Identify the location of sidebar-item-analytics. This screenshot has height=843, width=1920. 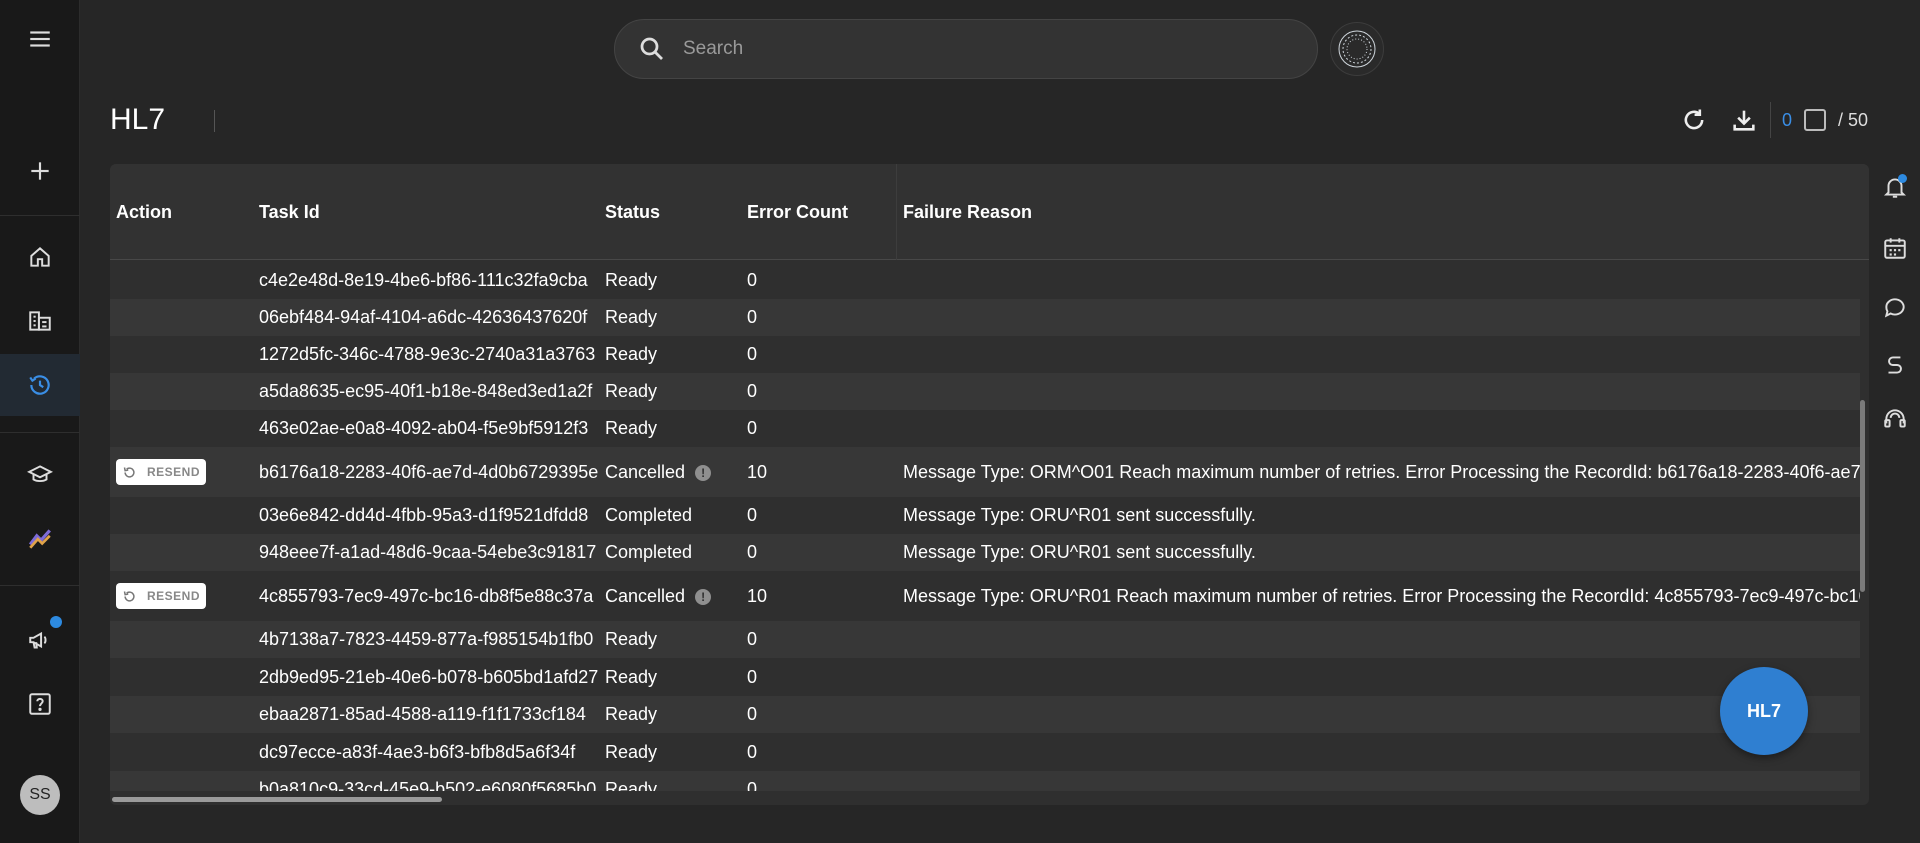
(40, 538).